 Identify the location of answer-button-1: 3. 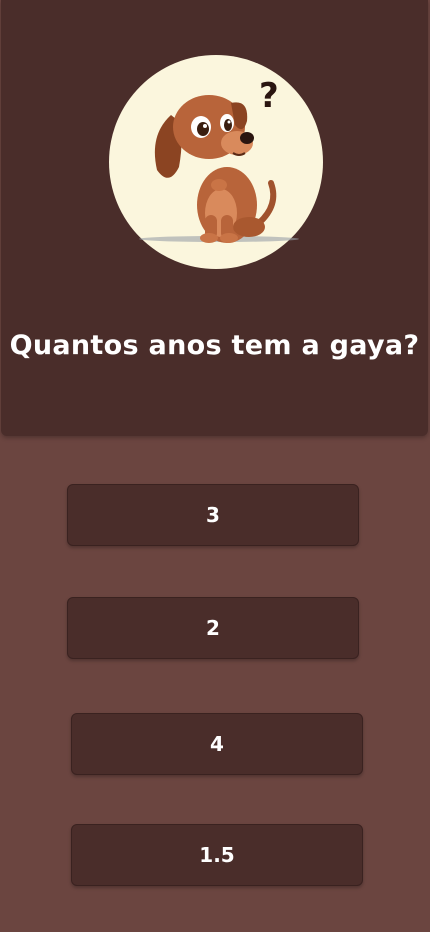
(213, 515).